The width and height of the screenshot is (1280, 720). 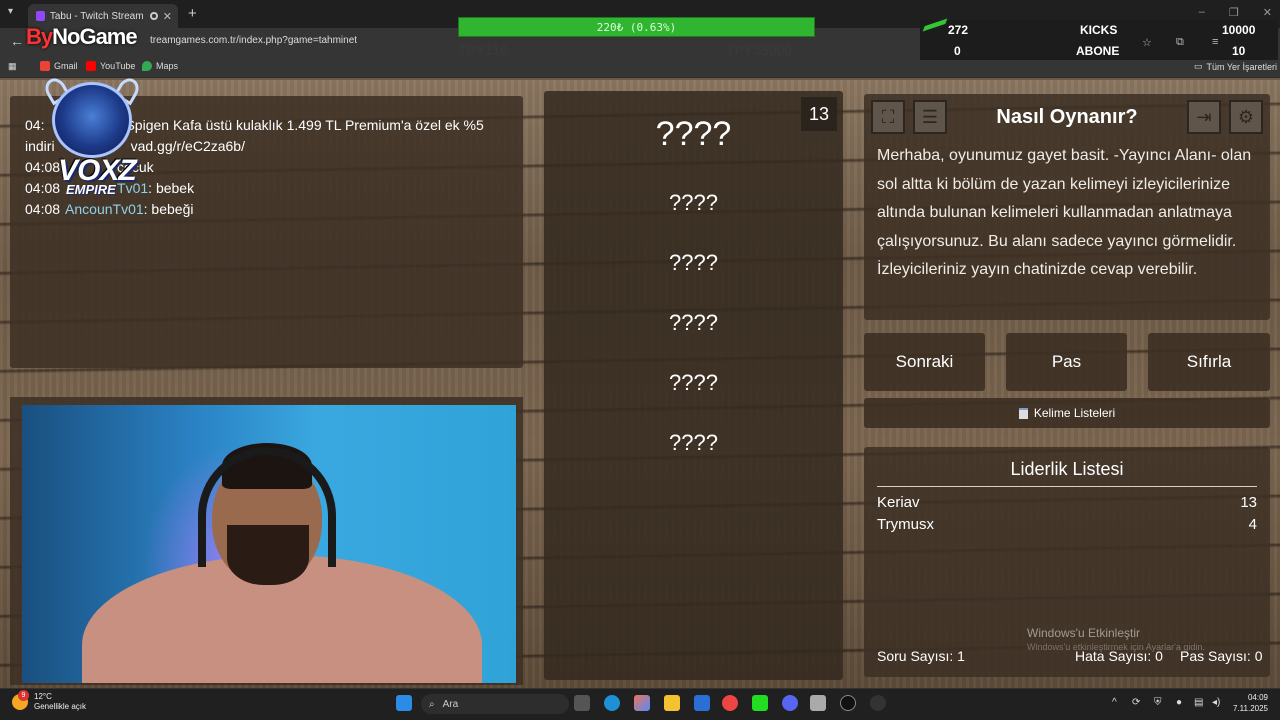 What do you see at coordinates (82, 36) in the screenshot?
I see `bynogame-logo: ByNoGame` at bounding box center [82, 36].